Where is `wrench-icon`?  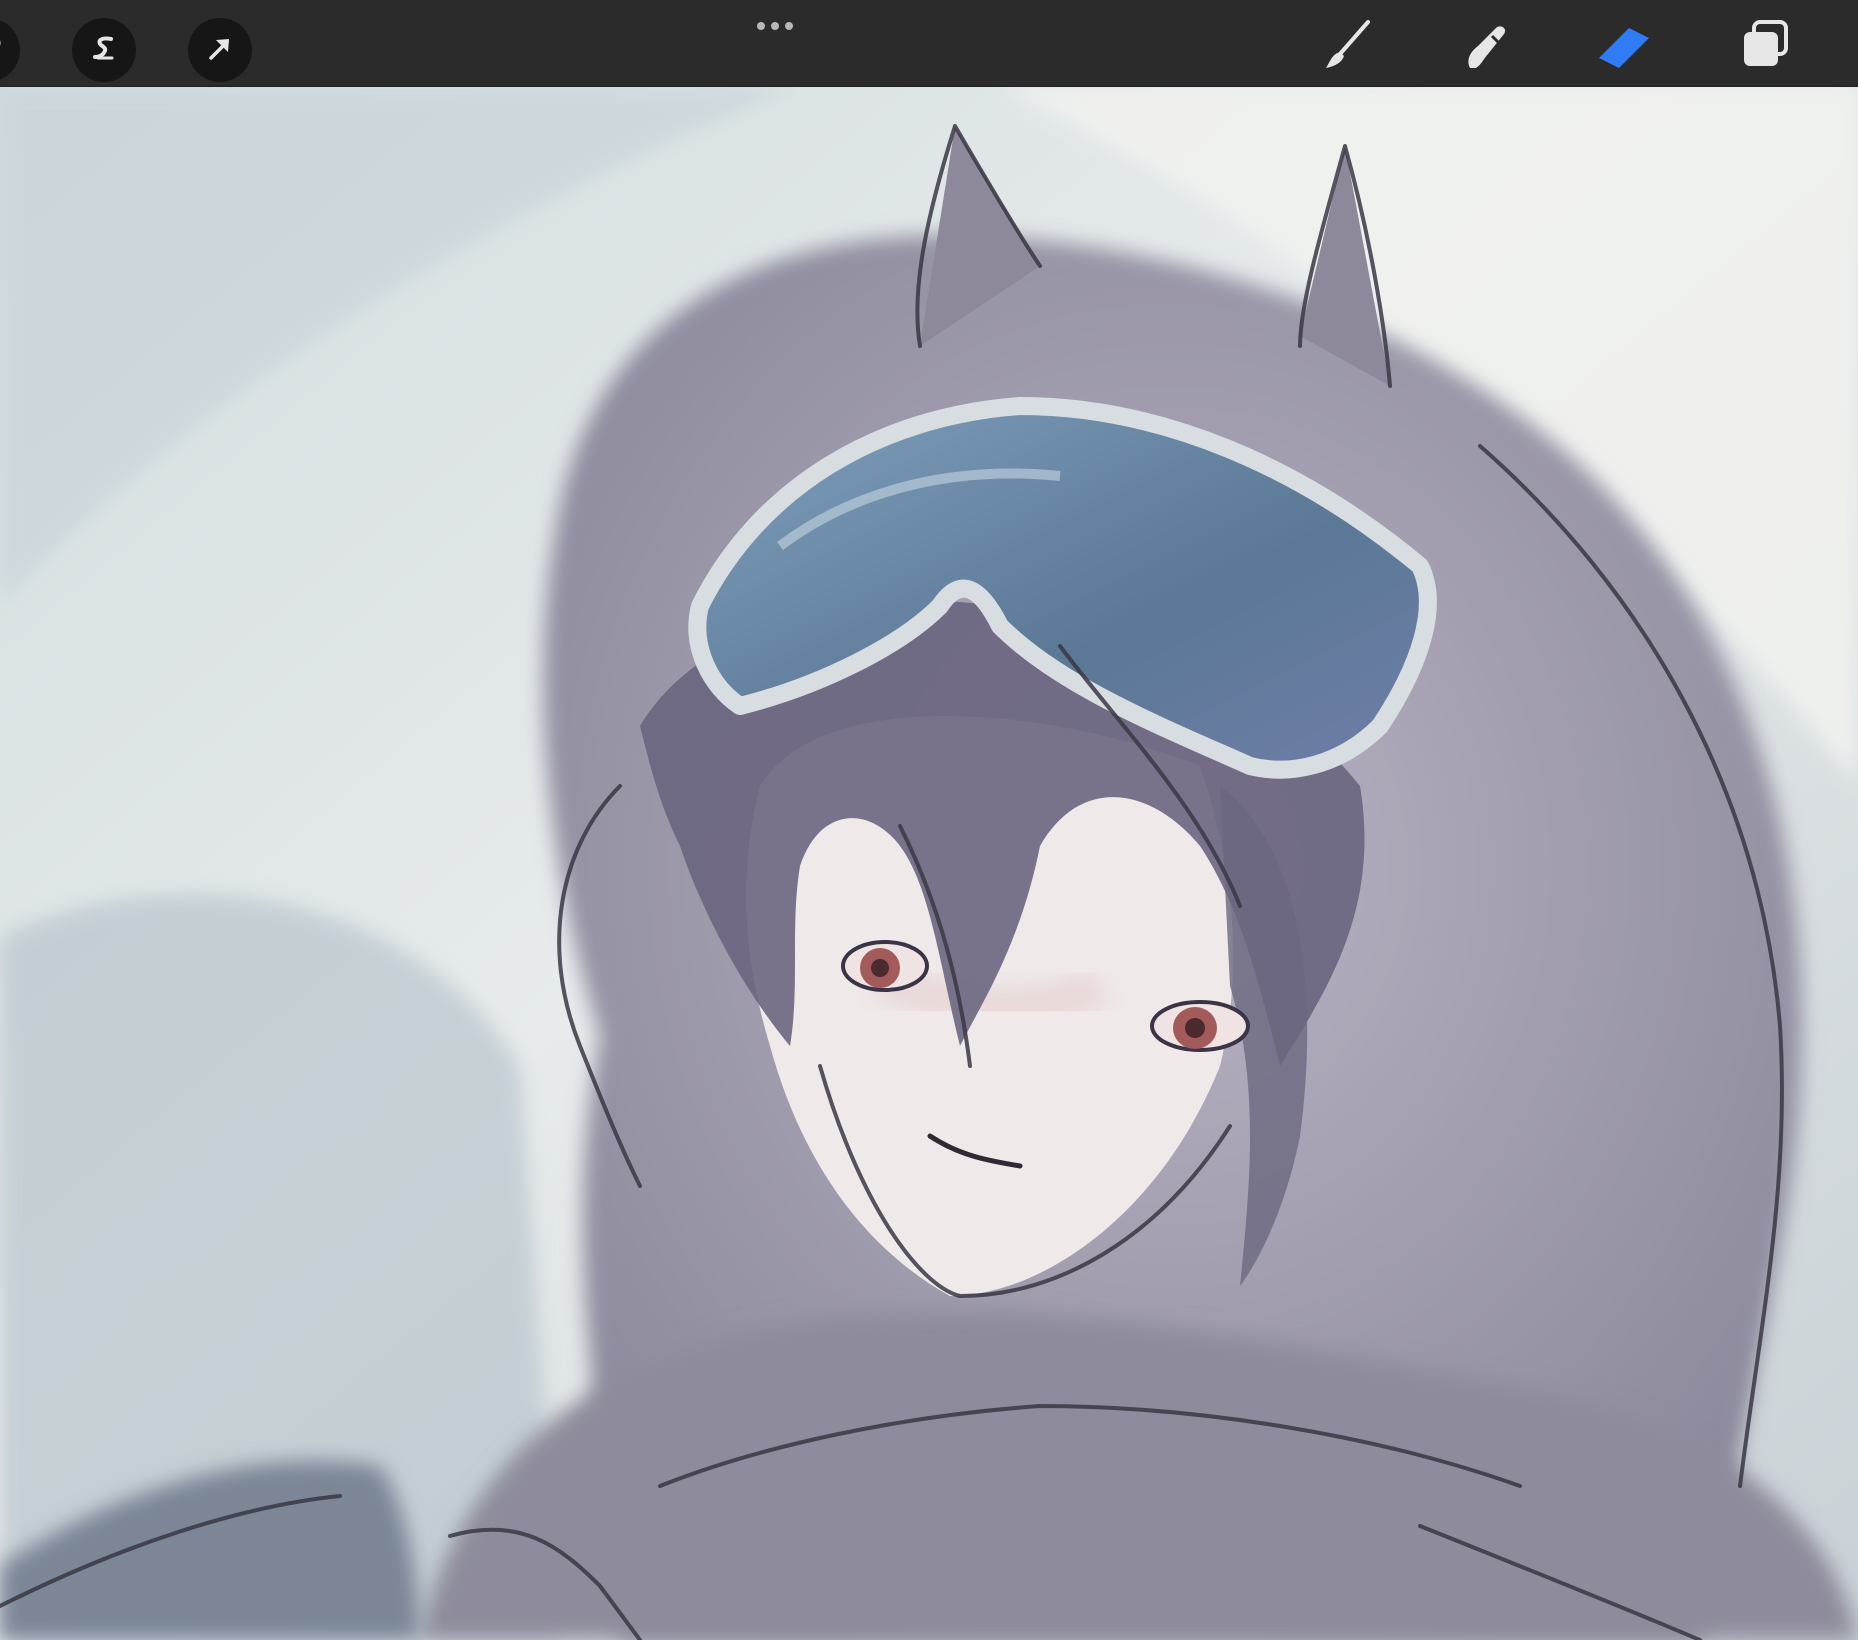 wrench-icon is located at coordinates (1, 50).